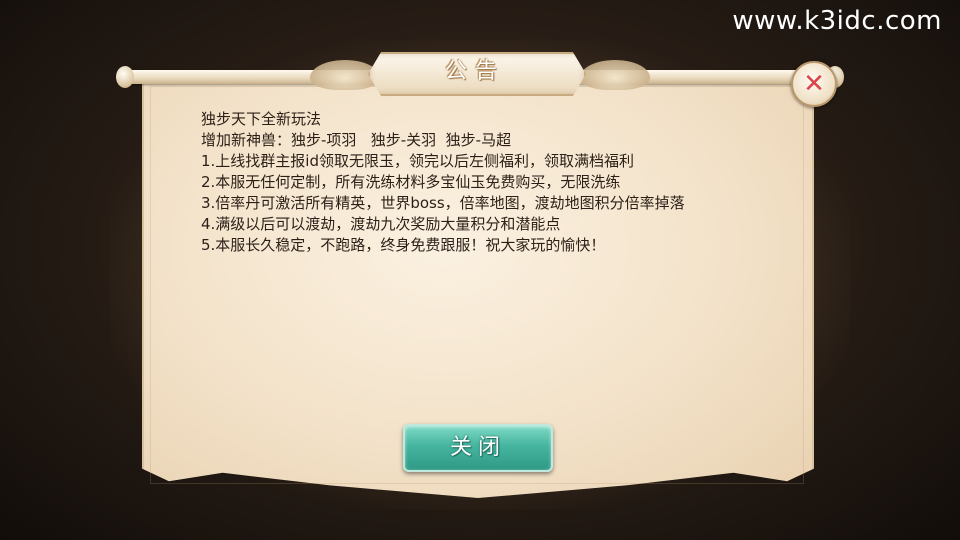 The height and width of the screenshot is (540, 960). What do you see at coordinates (837, 21) in the screenshot?
I see `watermark-text: www.k3idc.com` at bounding box center [837, 21].